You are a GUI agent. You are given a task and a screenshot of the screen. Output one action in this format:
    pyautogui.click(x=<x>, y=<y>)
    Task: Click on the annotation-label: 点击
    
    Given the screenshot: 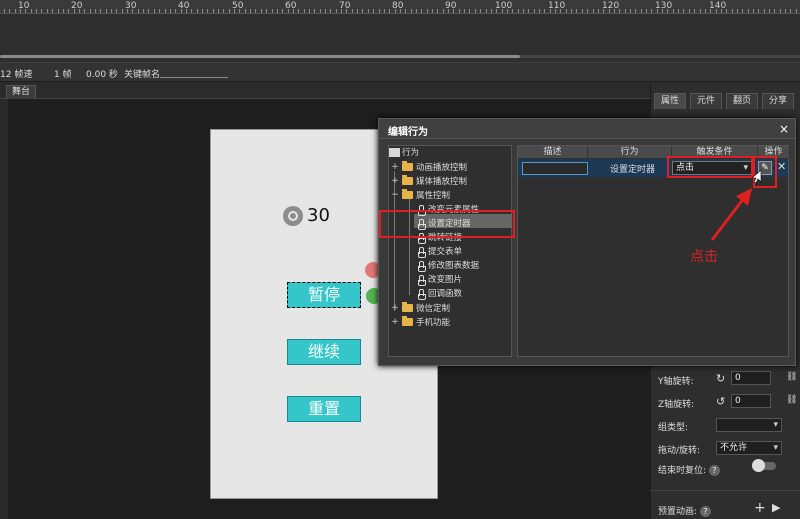 What is the action you would take?
    pyautogui.click(x=704, y=257)
    